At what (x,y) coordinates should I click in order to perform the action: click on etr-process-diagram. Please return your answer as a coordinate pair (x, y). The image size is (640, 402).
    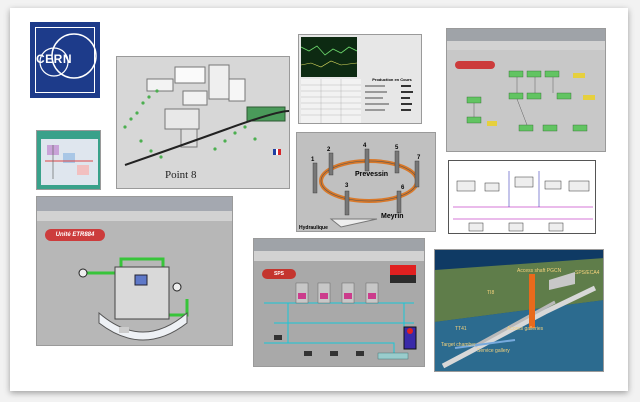
    Looking at the image, I should click on (133, 299).